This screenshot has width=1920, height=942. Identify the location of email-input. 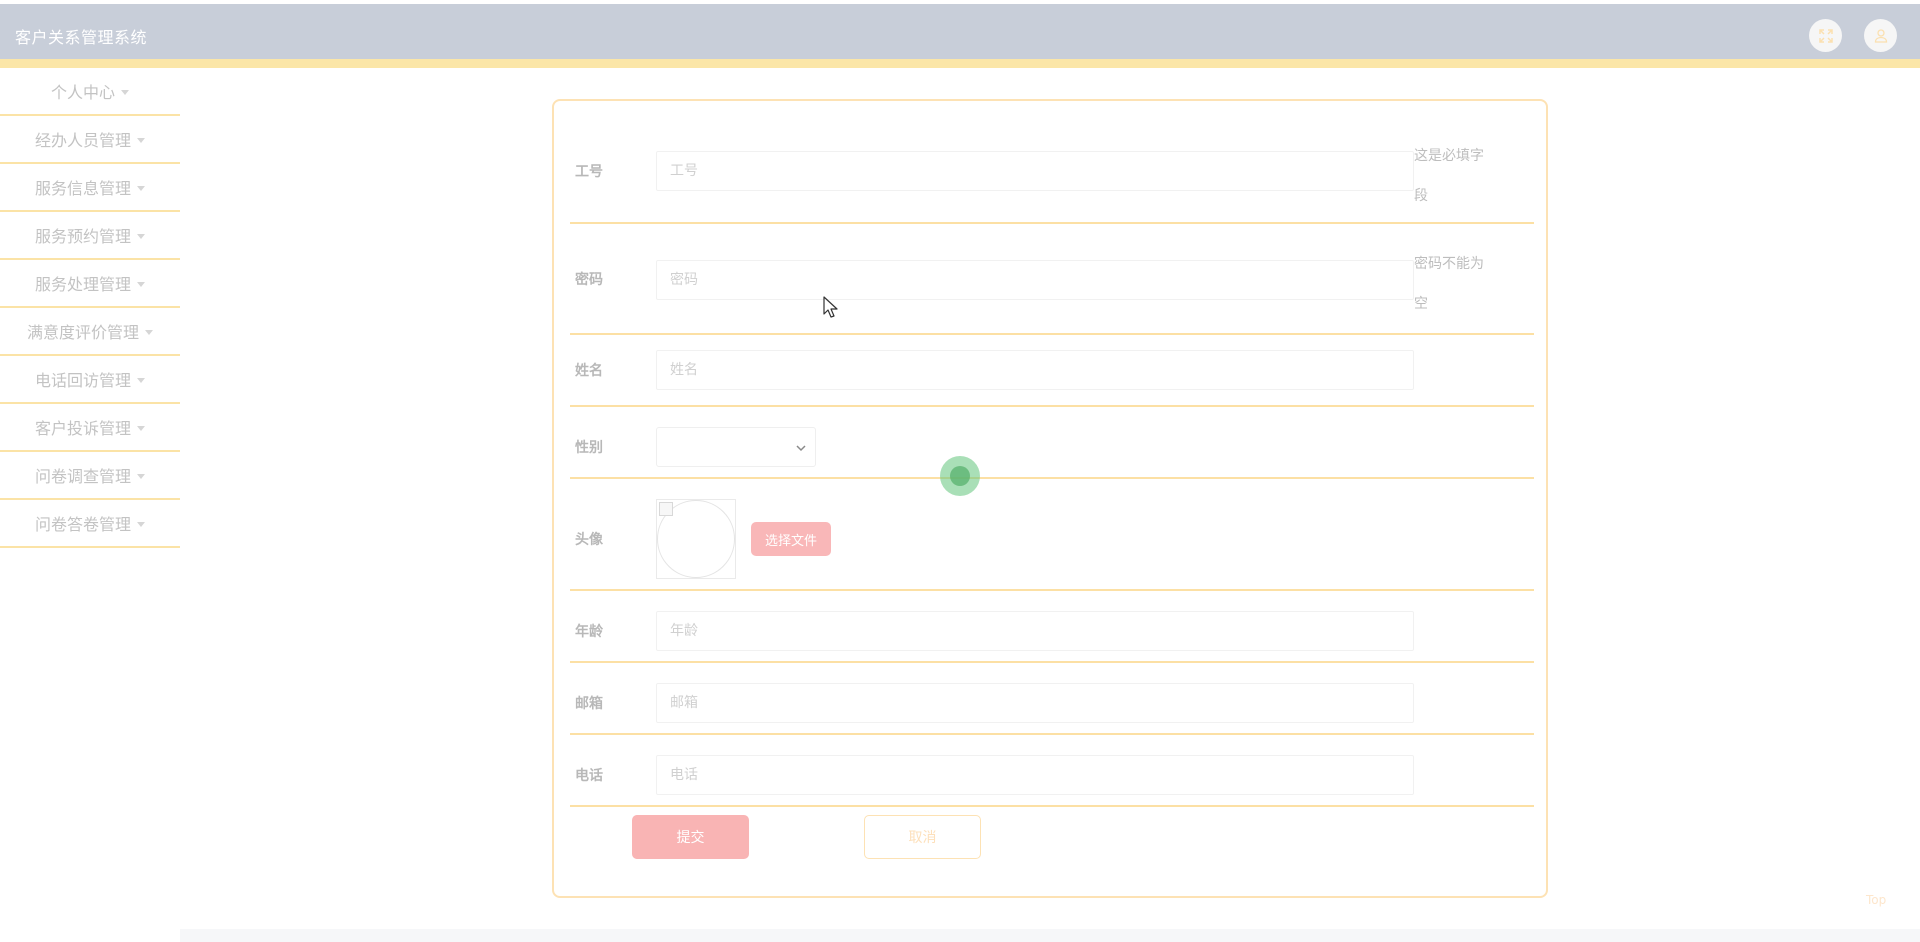
(1035, 703).